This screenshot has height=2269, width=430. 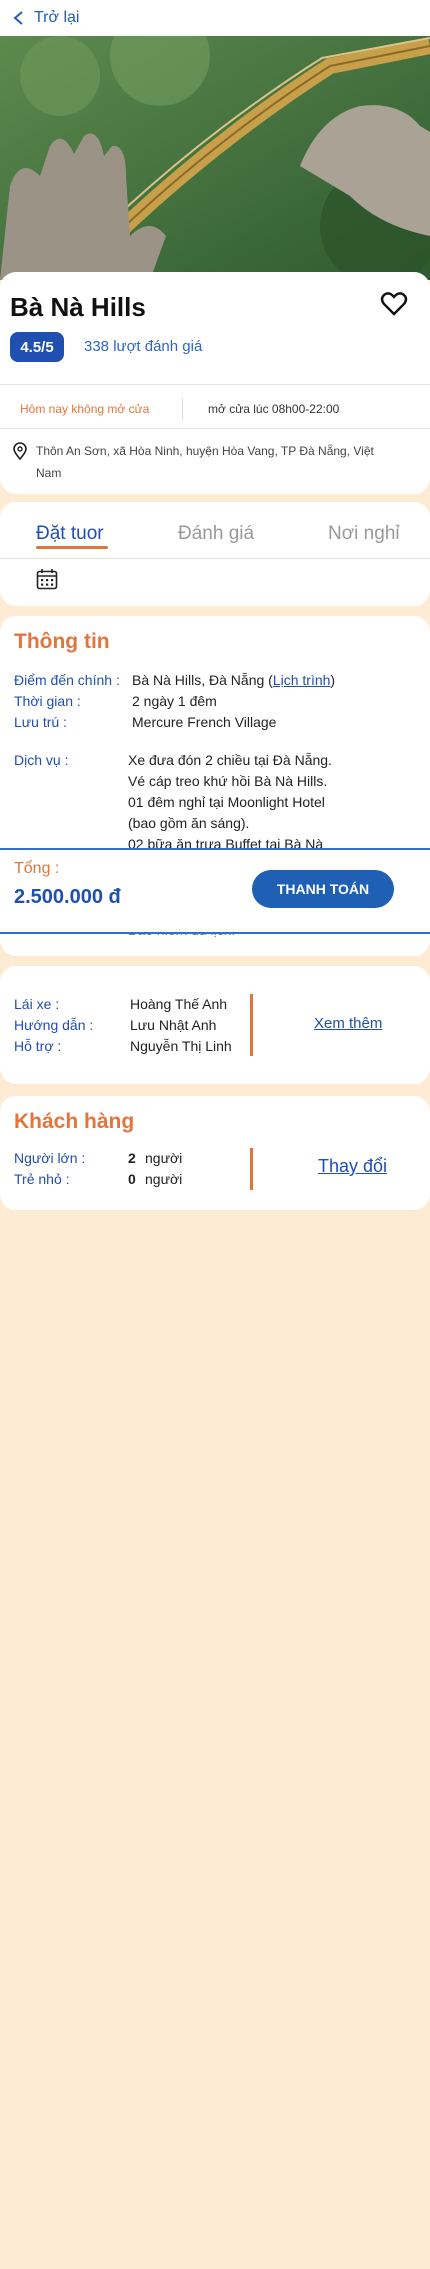 I want to click on chevron-left-icon, so click(x=19, y=18).